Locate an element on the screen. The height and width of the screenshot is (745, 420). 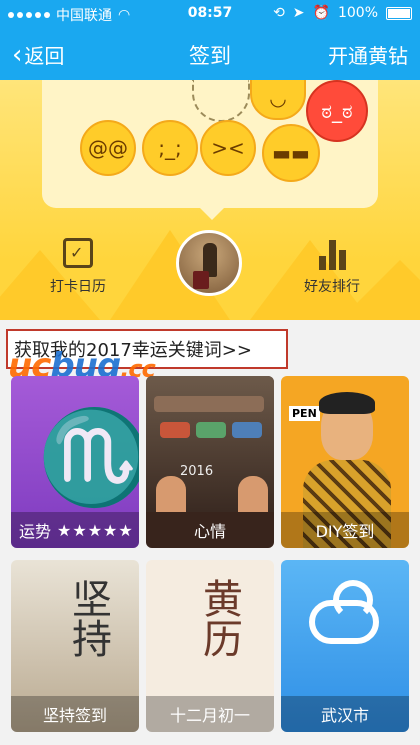
nav-bar: ‹ 返回 签到 开通黄钻 is located at coordinates (210, 54).